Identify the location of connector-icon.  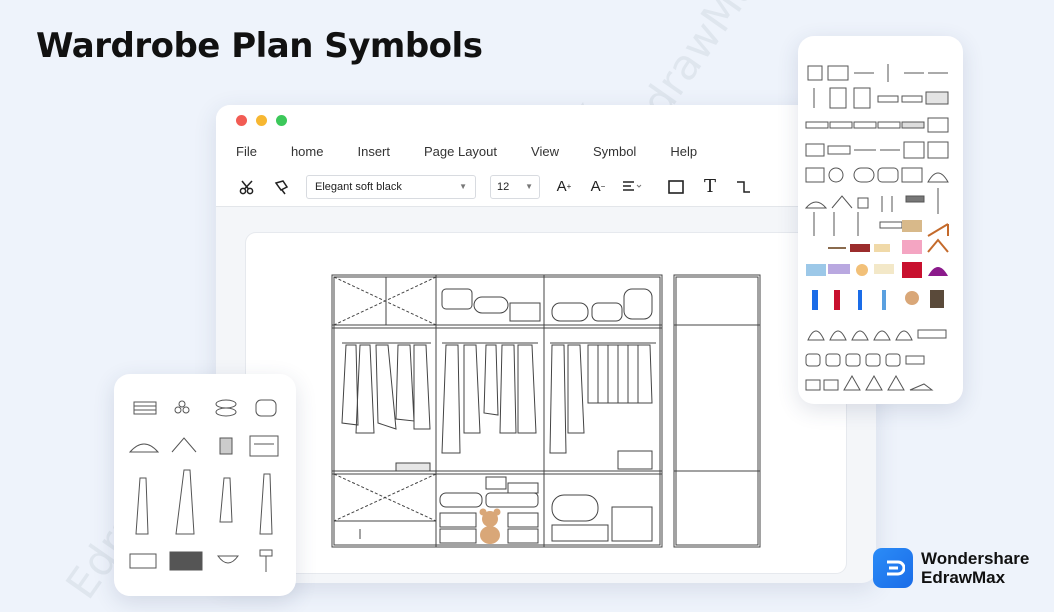
(744, 187).